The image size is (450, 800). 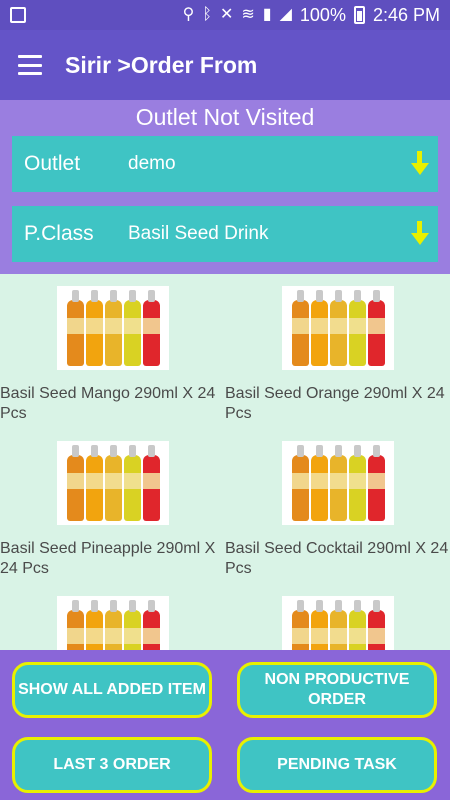 I want to click on product-item: Basil Seed Orange 290ml X 24 Pcs, so click(x=337, y=351).